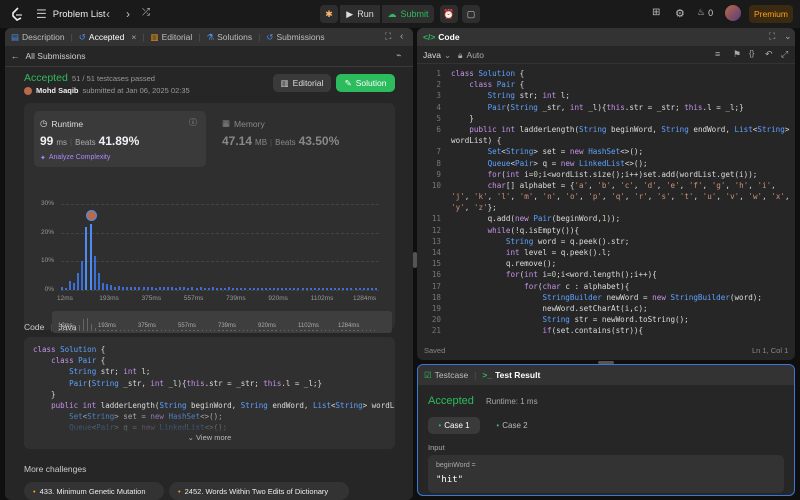 The width and height of the screenshot is (800, 500). Describe the element at coordinates (209, 437) in the screenshot. I see `view-more-button: ⌄ View more` at that location.